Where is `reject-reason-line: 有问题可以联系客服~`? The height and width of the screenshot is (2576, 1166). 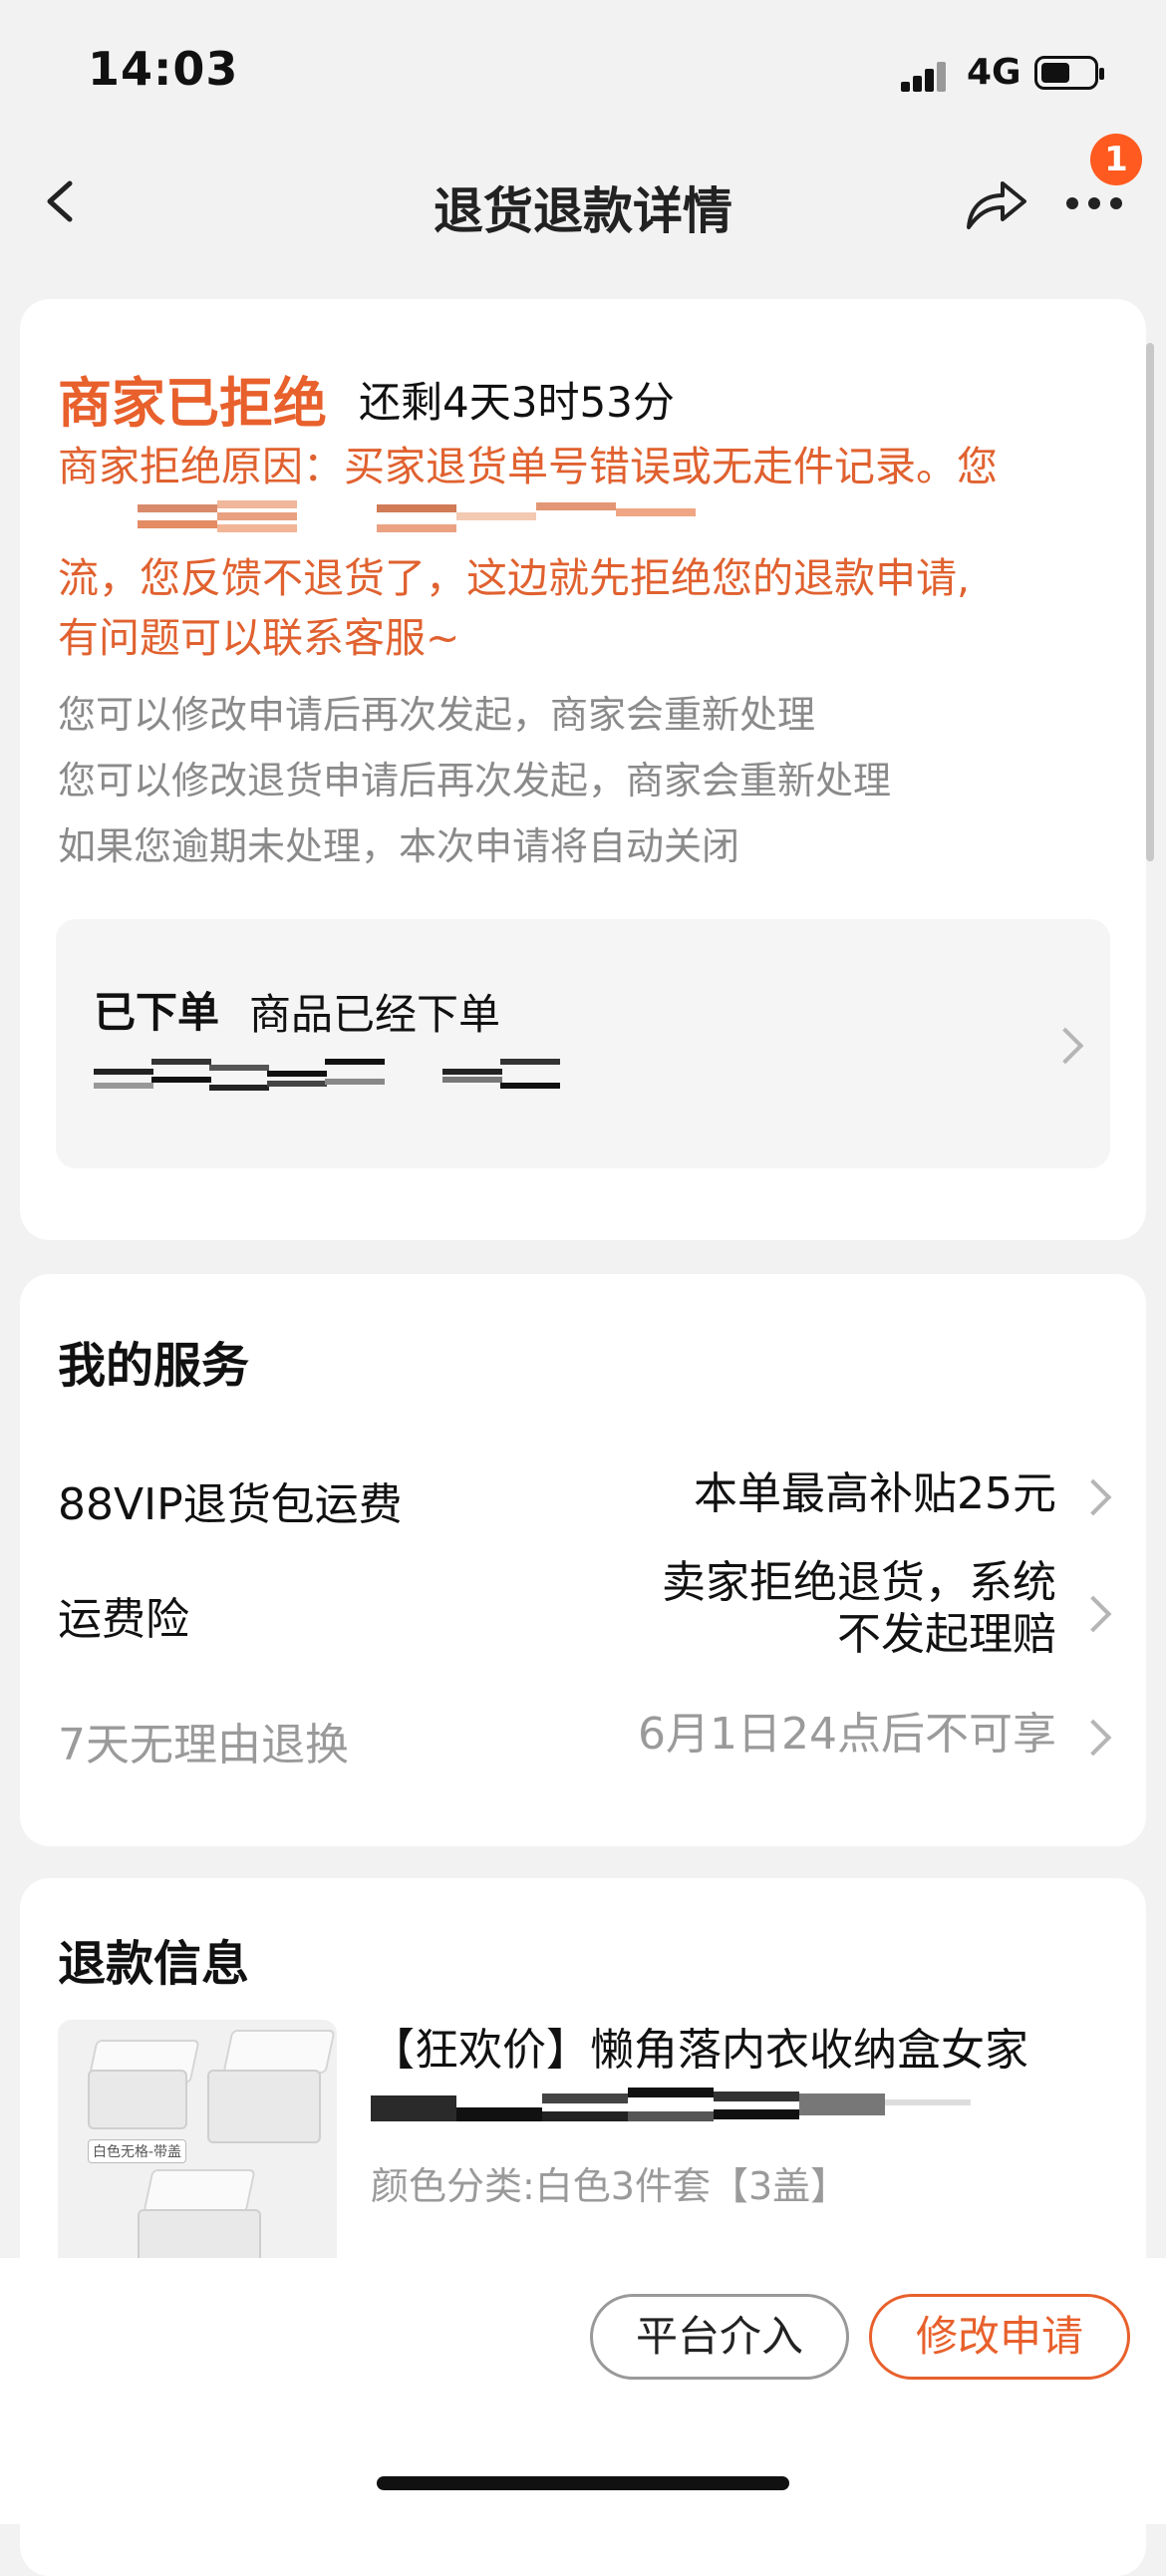 reject-reason-line: 有问题可以联系客服~ is located at coordinates (259, 638).